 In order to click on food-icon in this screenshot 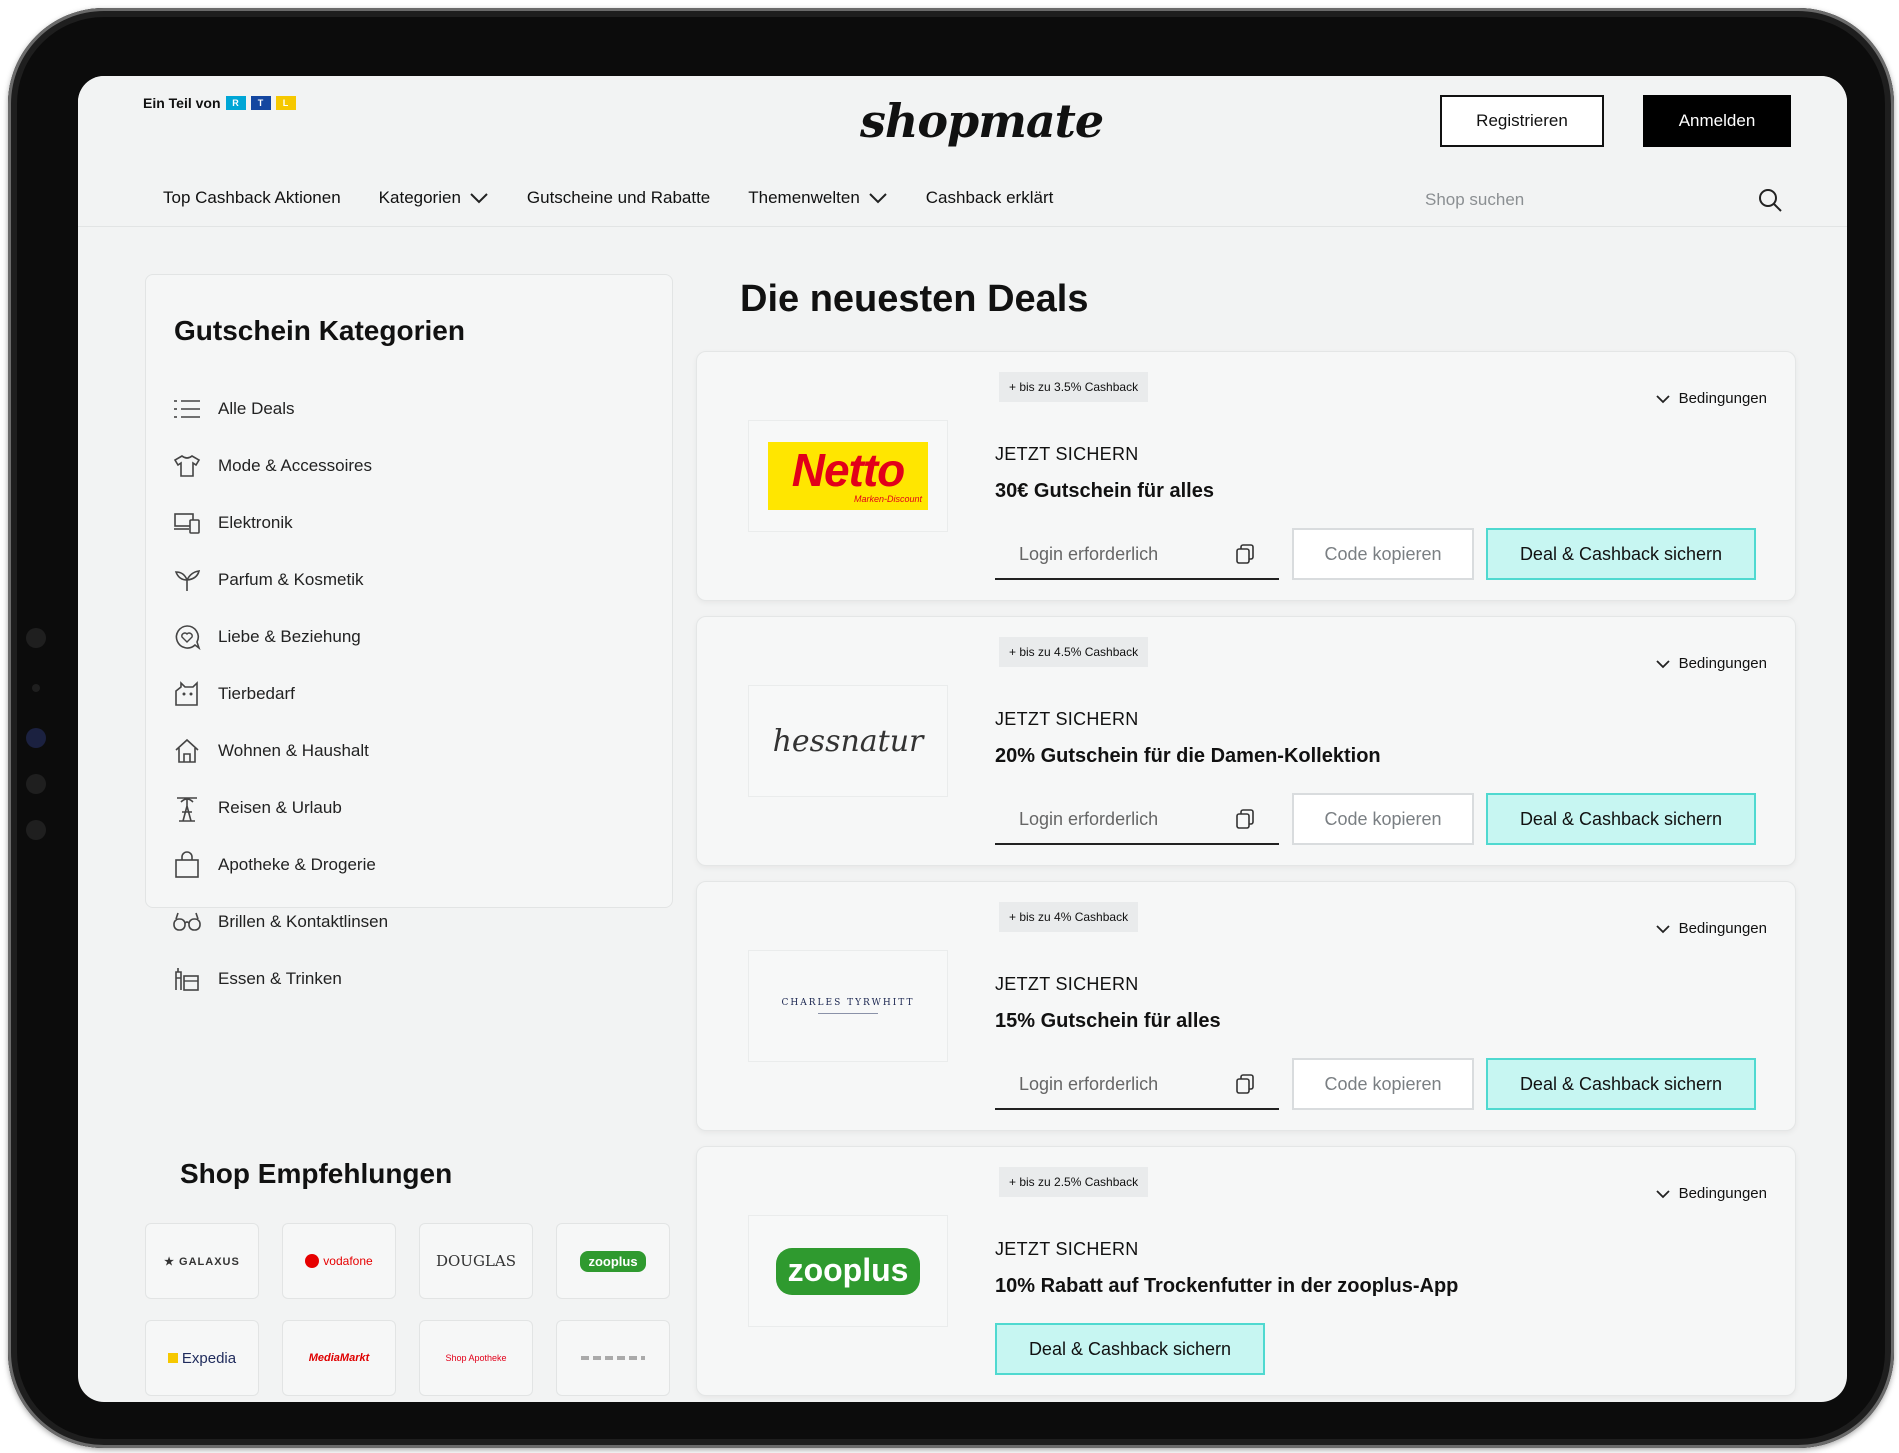, I will do `click(187, 979)`.